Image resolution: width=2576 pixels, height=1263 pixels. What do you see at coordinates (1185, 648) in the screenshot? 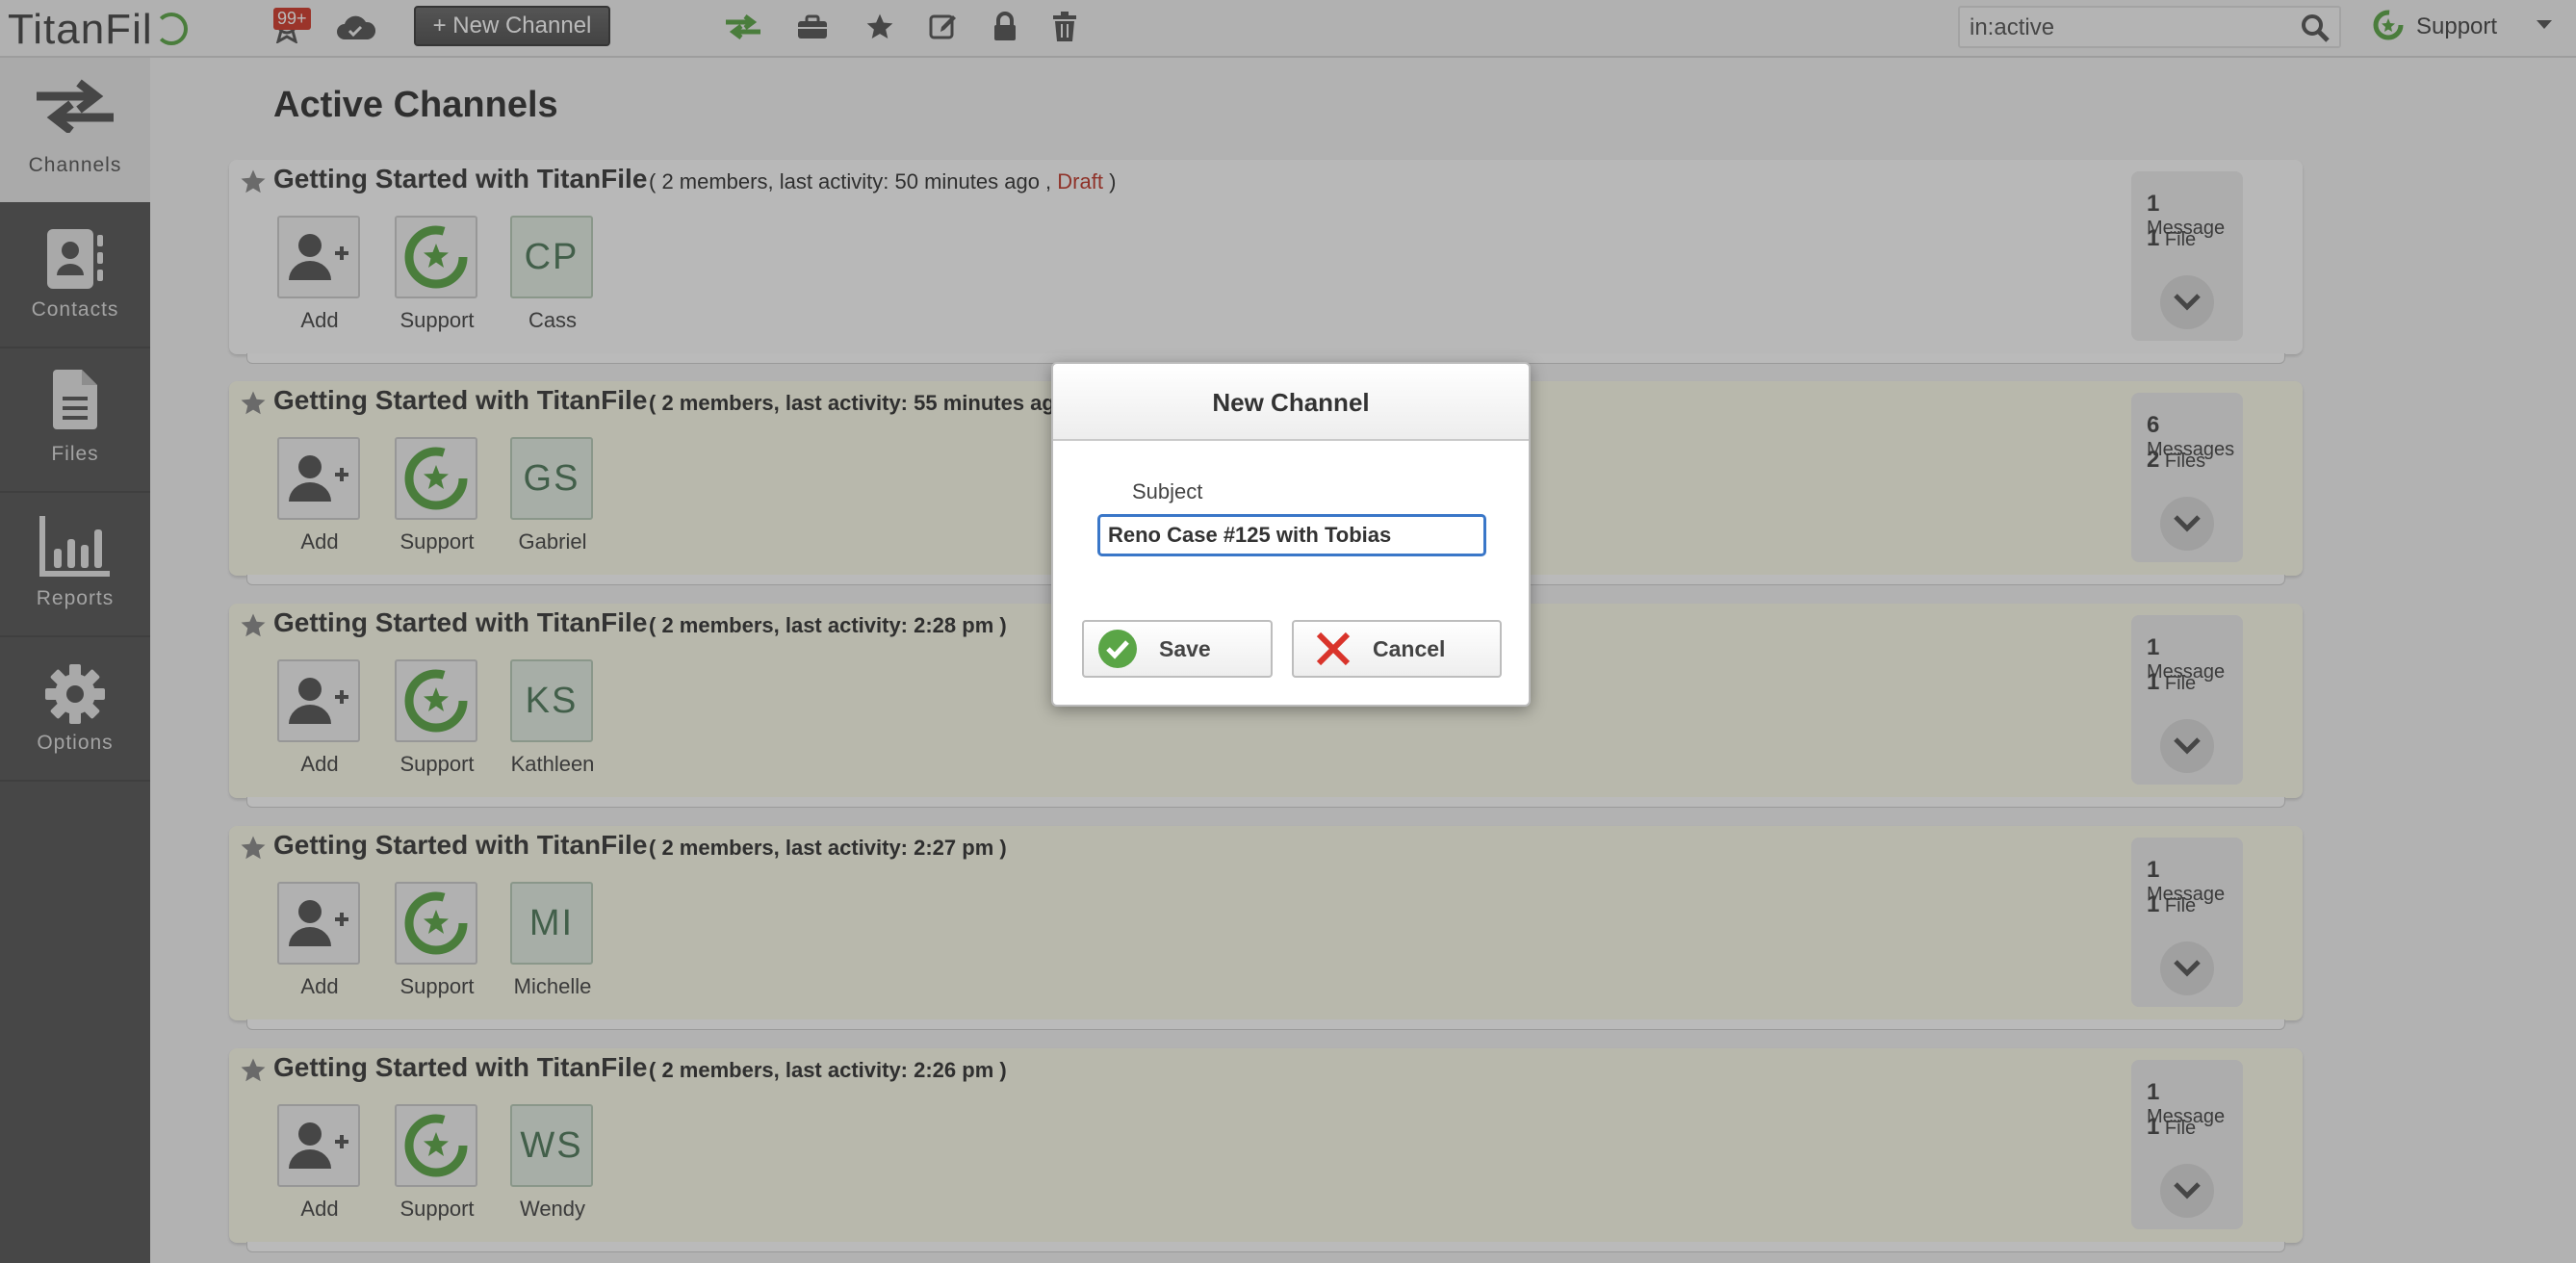
I see `save-label: Save` at bounding box center [1185, 648].